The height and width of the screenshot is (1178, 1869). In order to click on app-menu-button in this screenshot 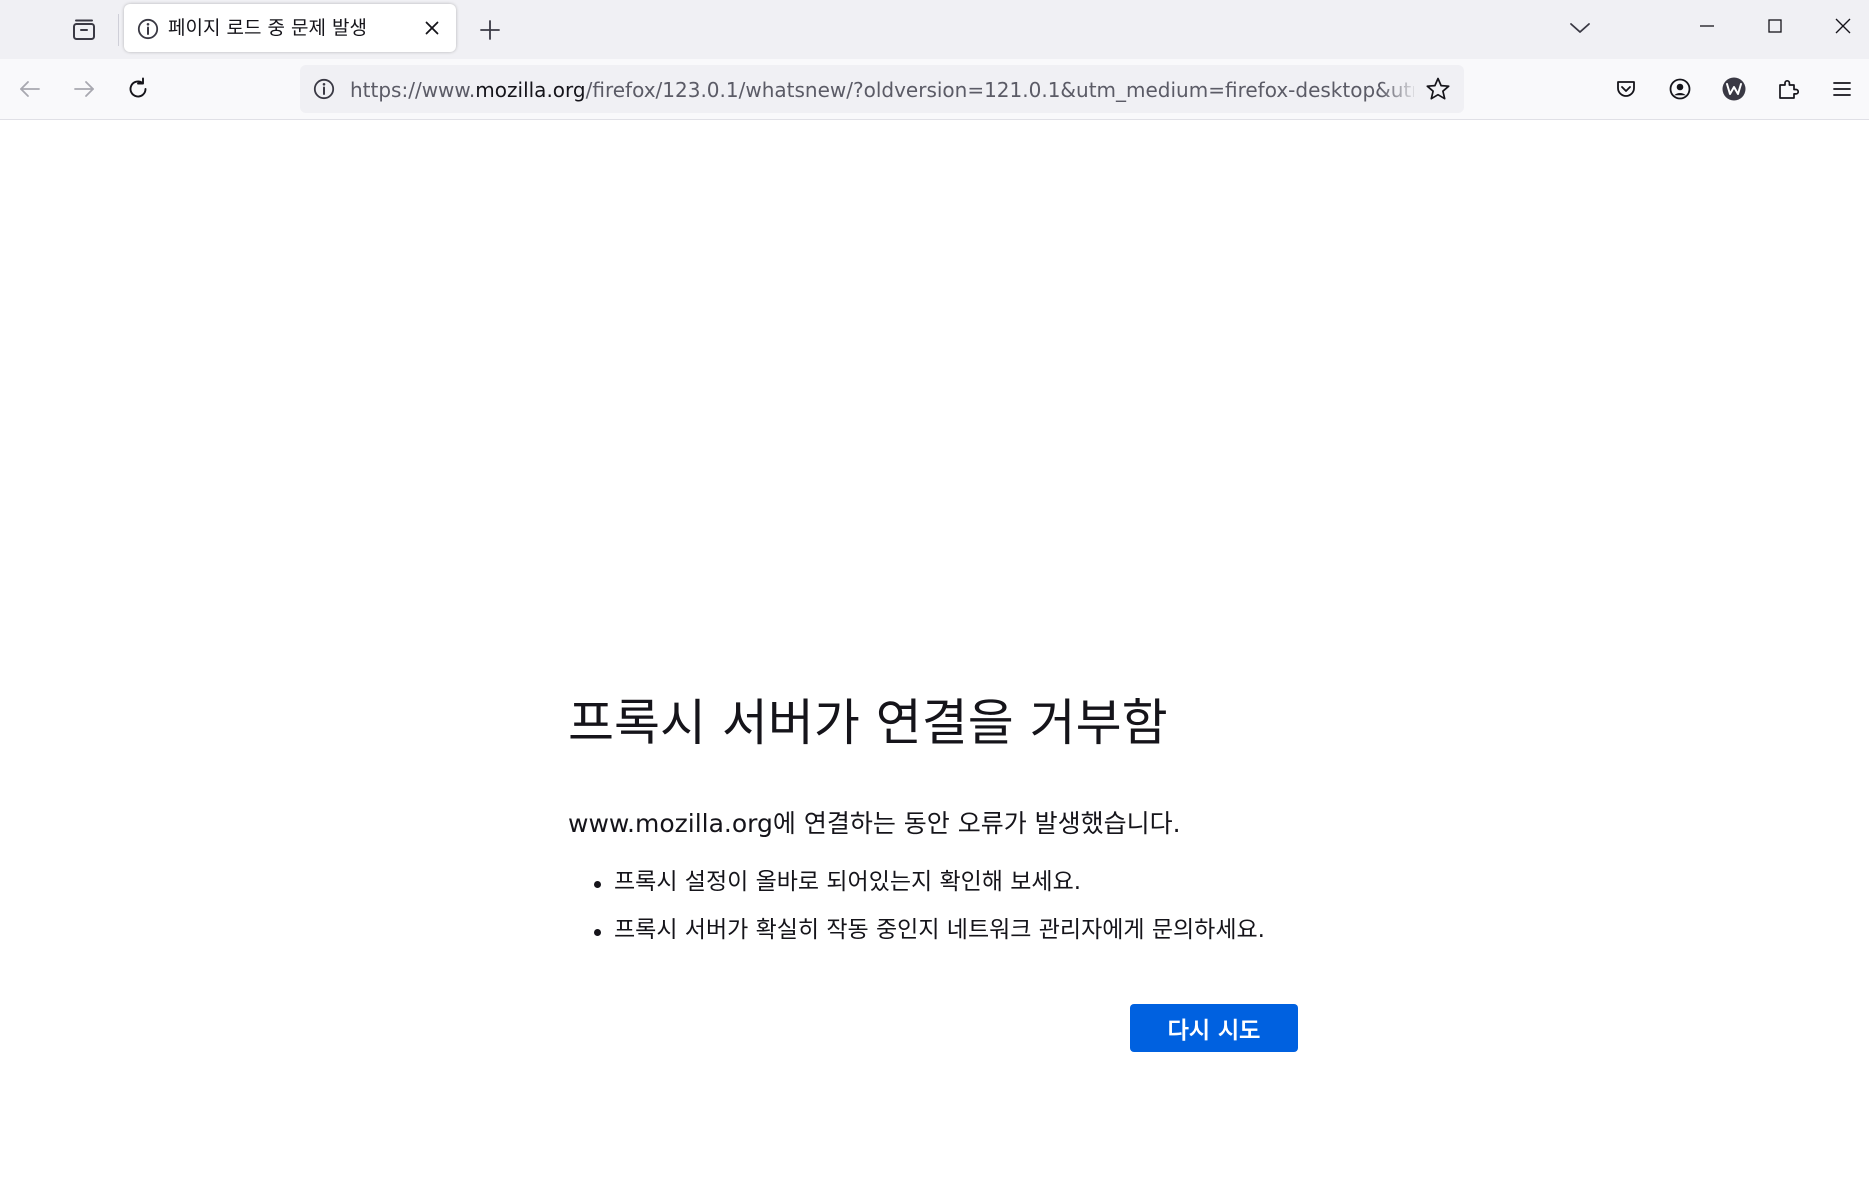, I will do `click(1842, 89)`.